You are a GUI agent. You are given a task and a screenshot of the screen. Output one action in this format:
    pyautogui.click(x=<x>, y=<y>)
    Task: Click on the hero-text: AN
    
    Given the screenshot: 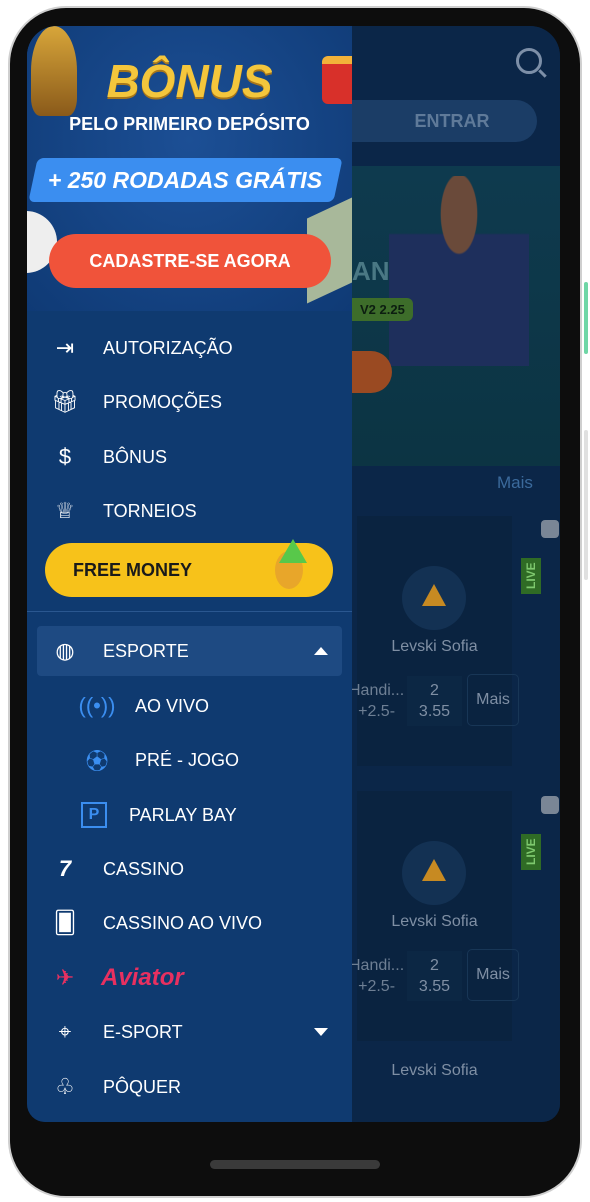 What is the action you would take?
    pyautogui.click(x=371, y=271)
    